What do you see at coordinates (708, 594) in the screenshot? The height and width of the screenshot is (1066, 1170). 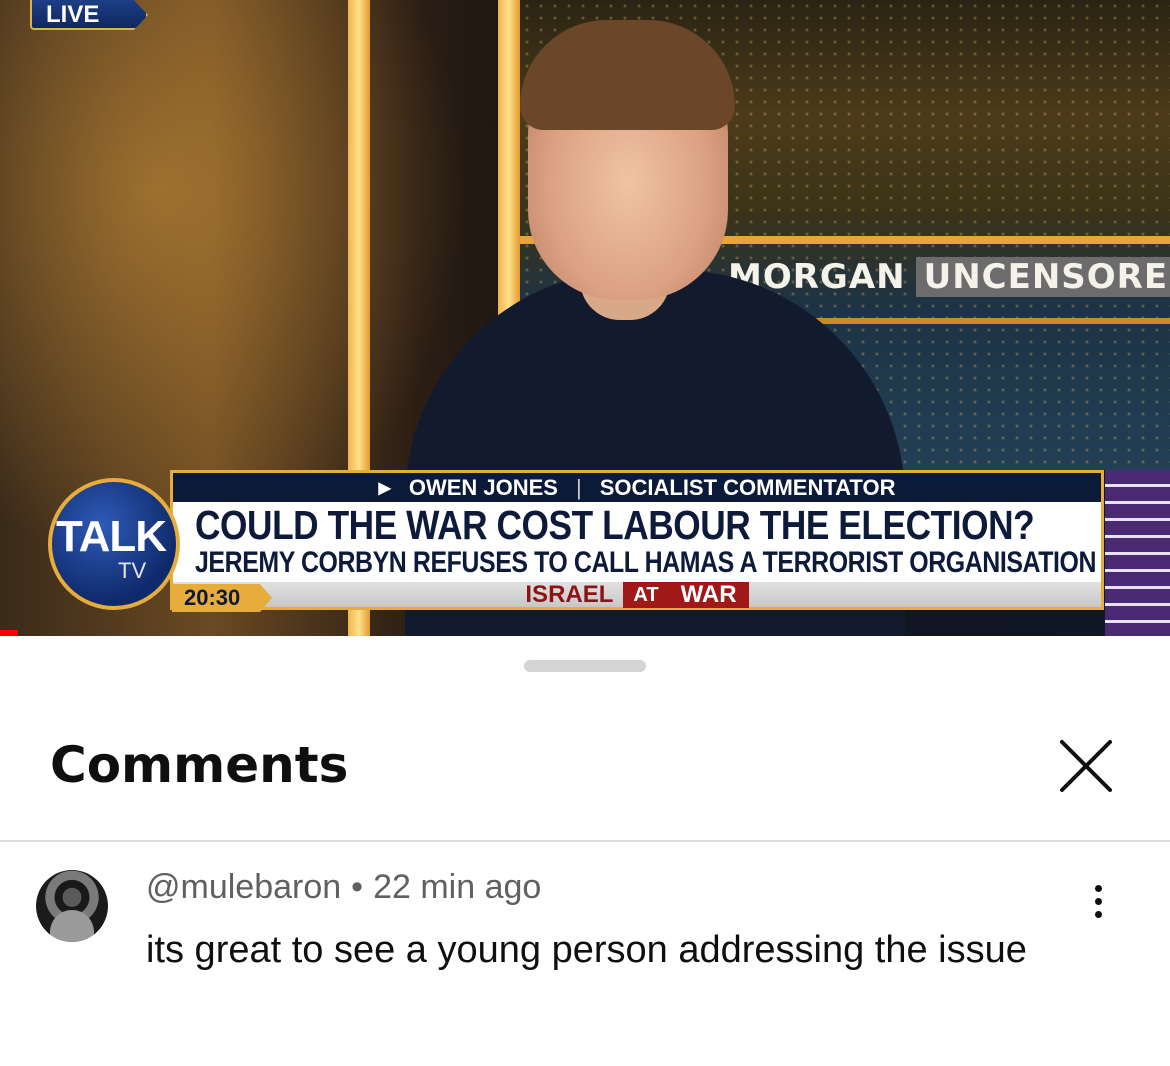 I see `topic-word-war: WAR` at bounding box center [708, 594].